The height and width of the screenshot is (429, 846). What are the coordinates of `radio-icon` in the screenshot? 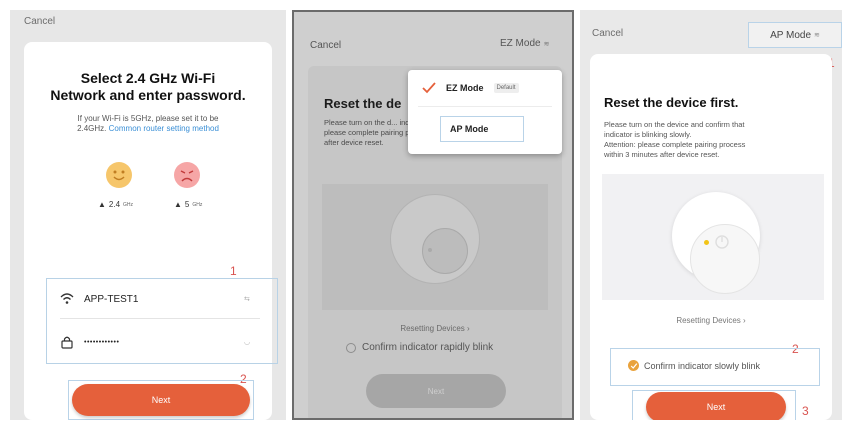 It's located at (351, 347).